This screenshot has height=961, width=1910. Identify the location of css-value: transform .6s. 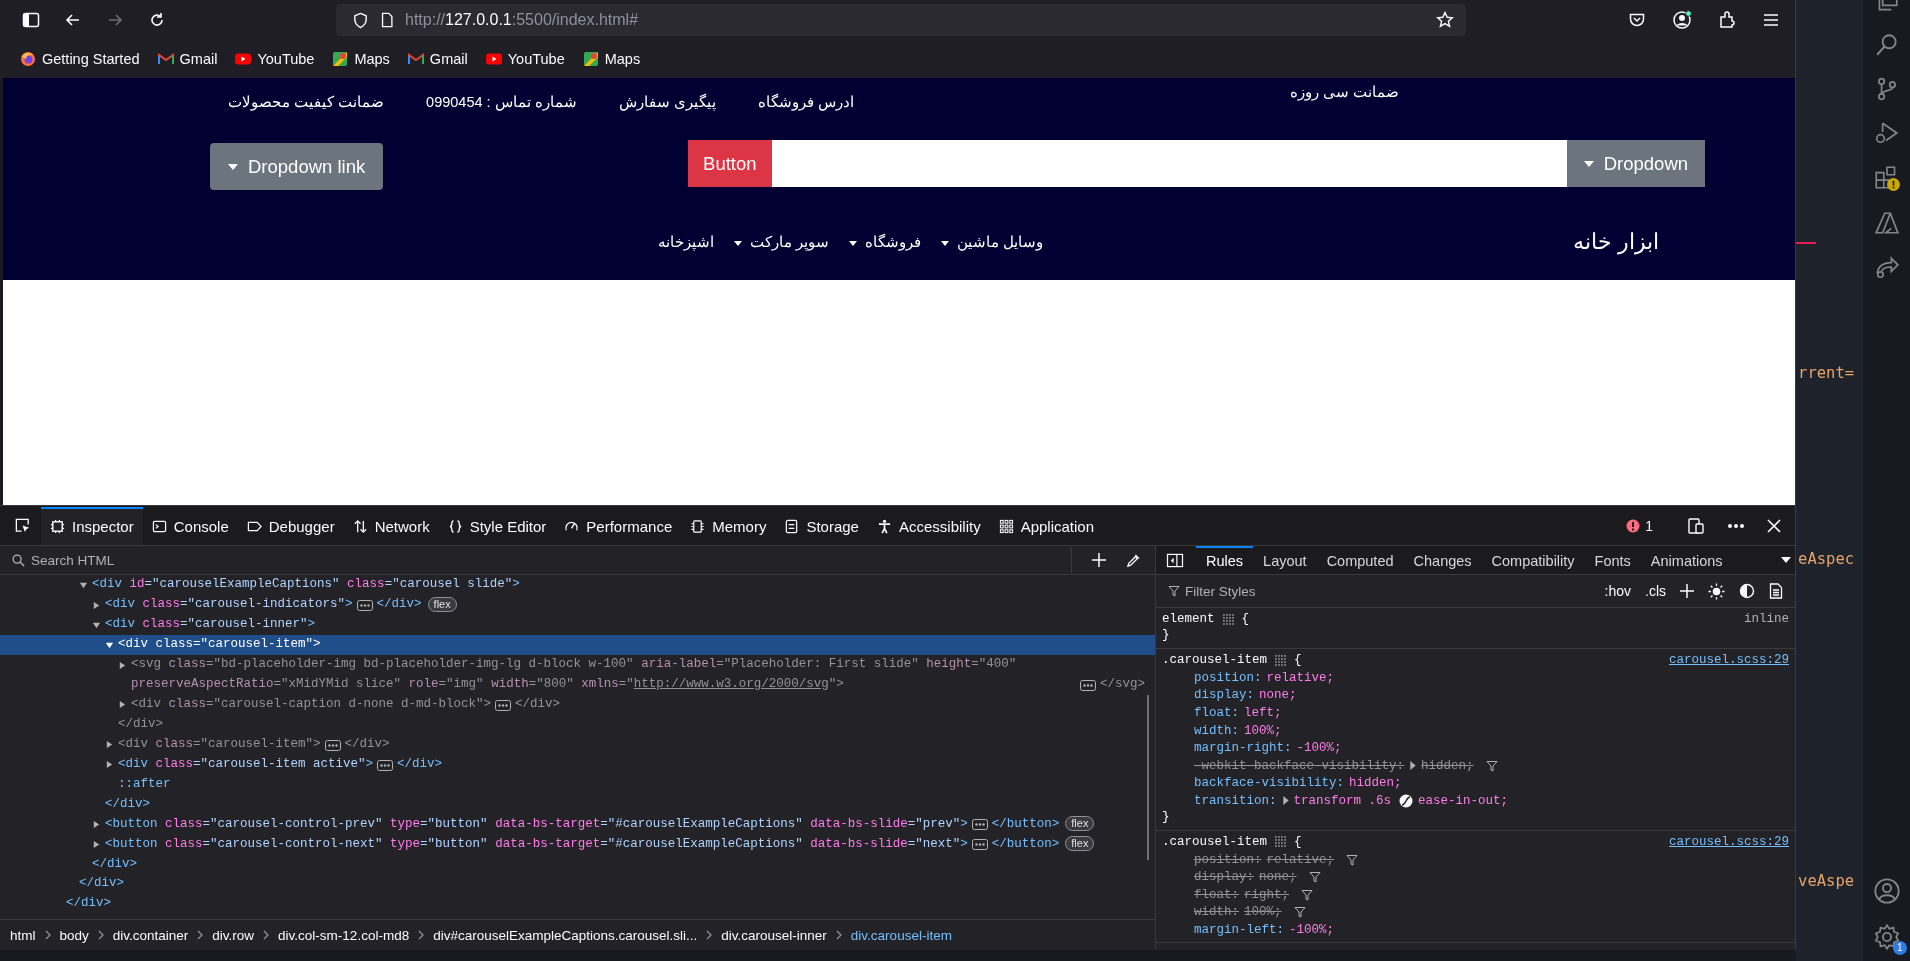
(1342, 800).